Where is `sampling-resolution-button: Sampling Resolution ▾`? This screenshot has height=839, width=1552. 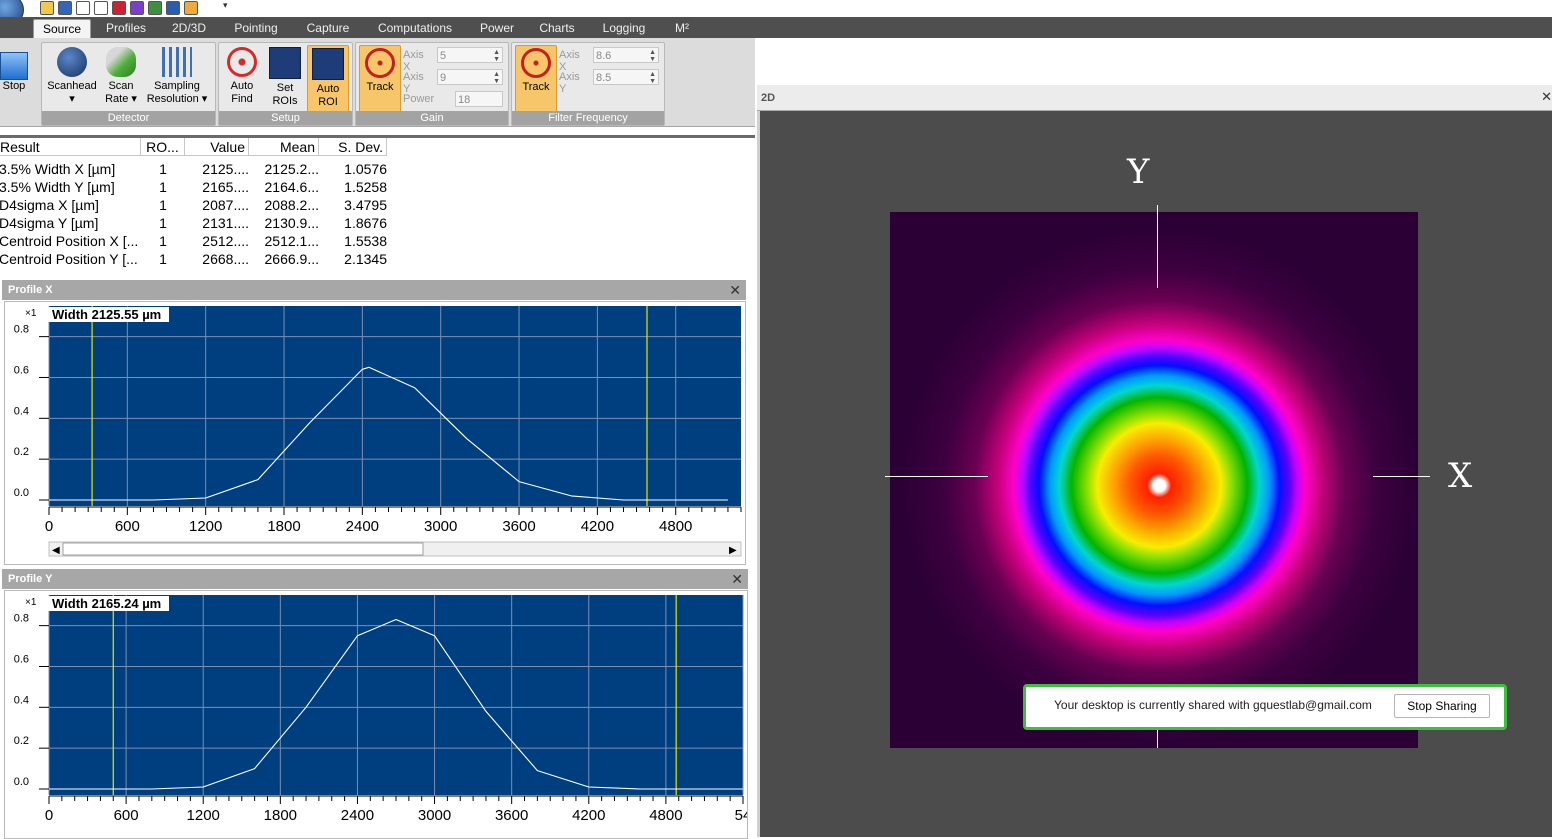 sampling-resolution-button: Sampling Resolution ▾ is located at coordinates (177, 75).